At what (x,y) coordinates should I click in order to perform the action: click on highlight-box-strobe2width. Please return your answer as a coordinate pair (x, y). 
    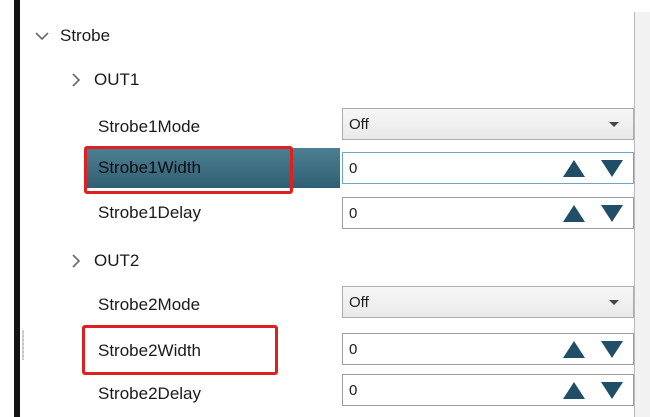
    Looking at the image, I should click on (180, 350).